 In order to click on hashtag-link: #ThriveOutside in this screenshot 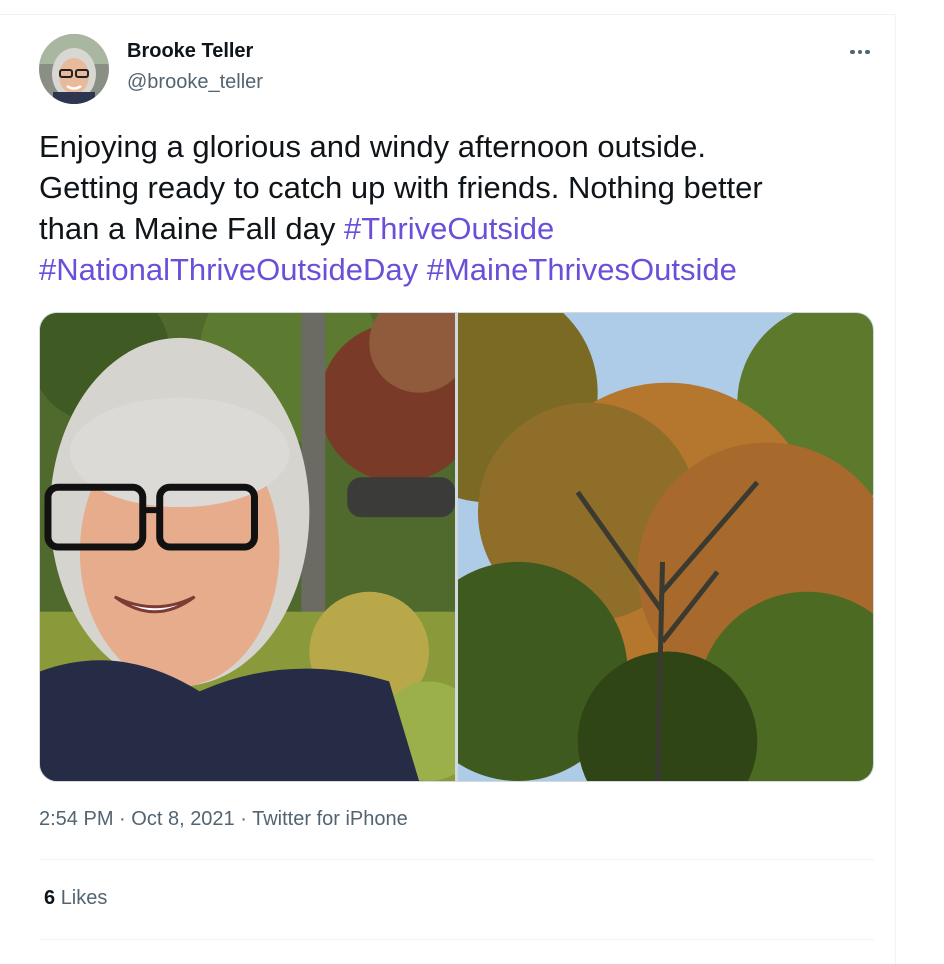, I will do `click(449, 228)`.